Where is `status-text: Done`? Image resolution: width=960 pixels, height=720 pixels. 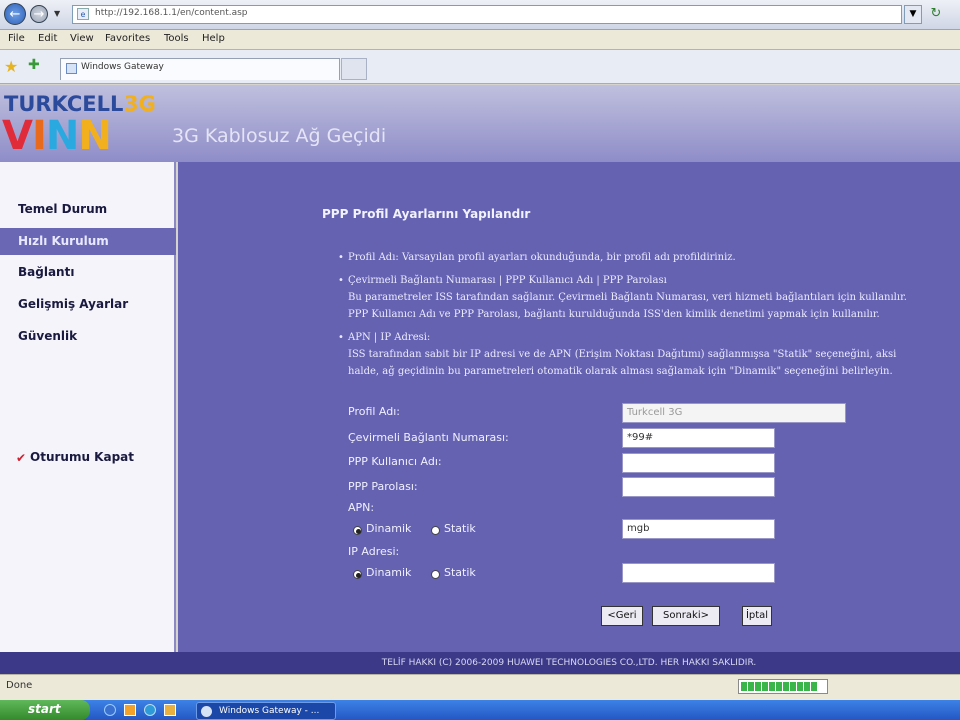 status-text: Done is located at coordinates (19, 685).